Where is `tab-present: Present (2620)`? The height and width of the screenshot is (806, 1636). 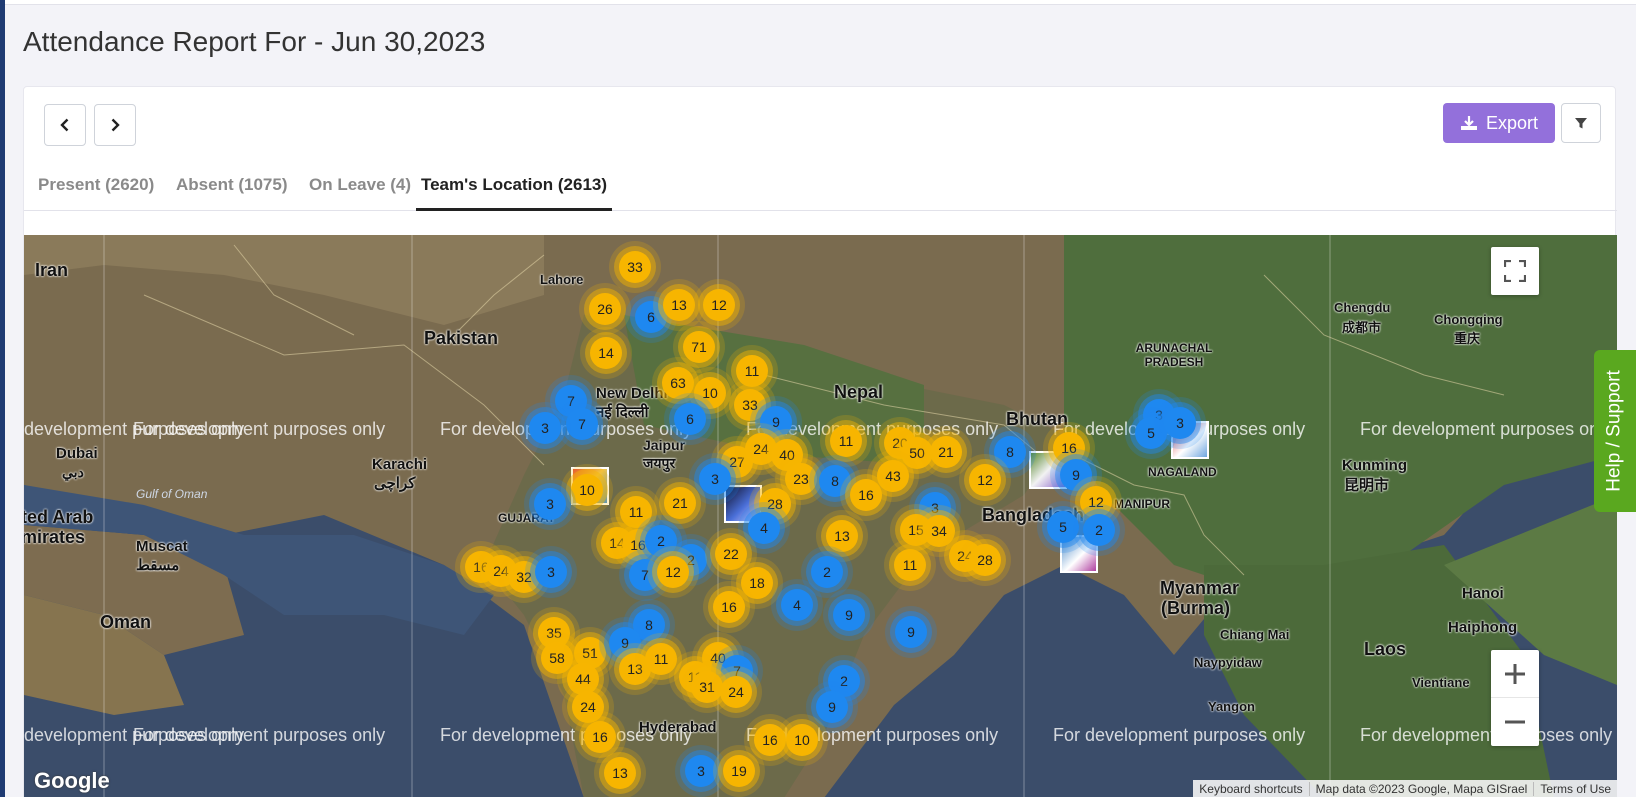
tab-present: Present (2620) is located at coordinates (96, 193).